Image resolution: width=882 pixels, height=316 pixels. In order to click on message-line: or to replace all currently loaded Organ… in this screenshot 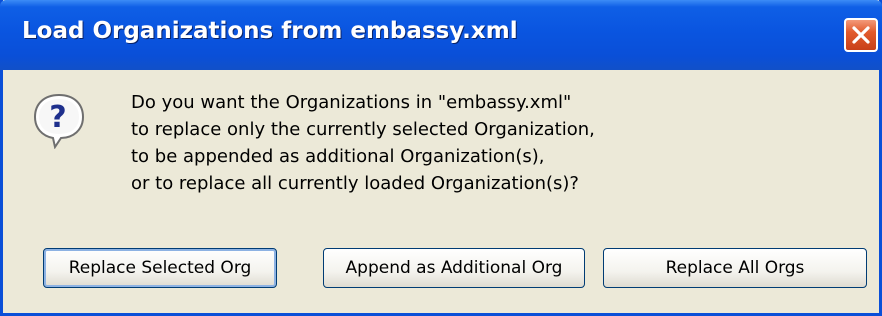, I will do `click(355, 183)`.